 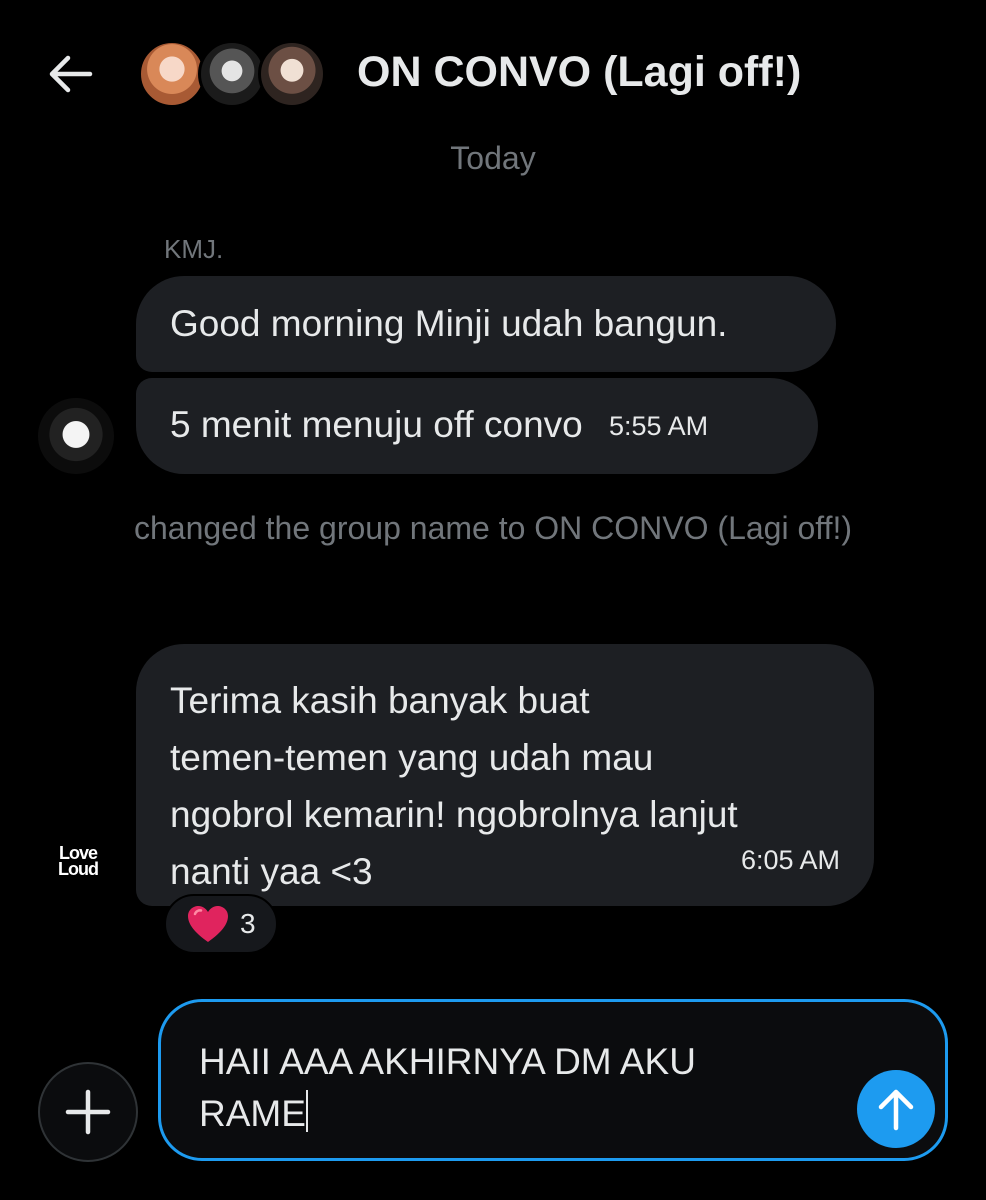 I want to click on arrow-left-icon, so click(x=71, y=74).